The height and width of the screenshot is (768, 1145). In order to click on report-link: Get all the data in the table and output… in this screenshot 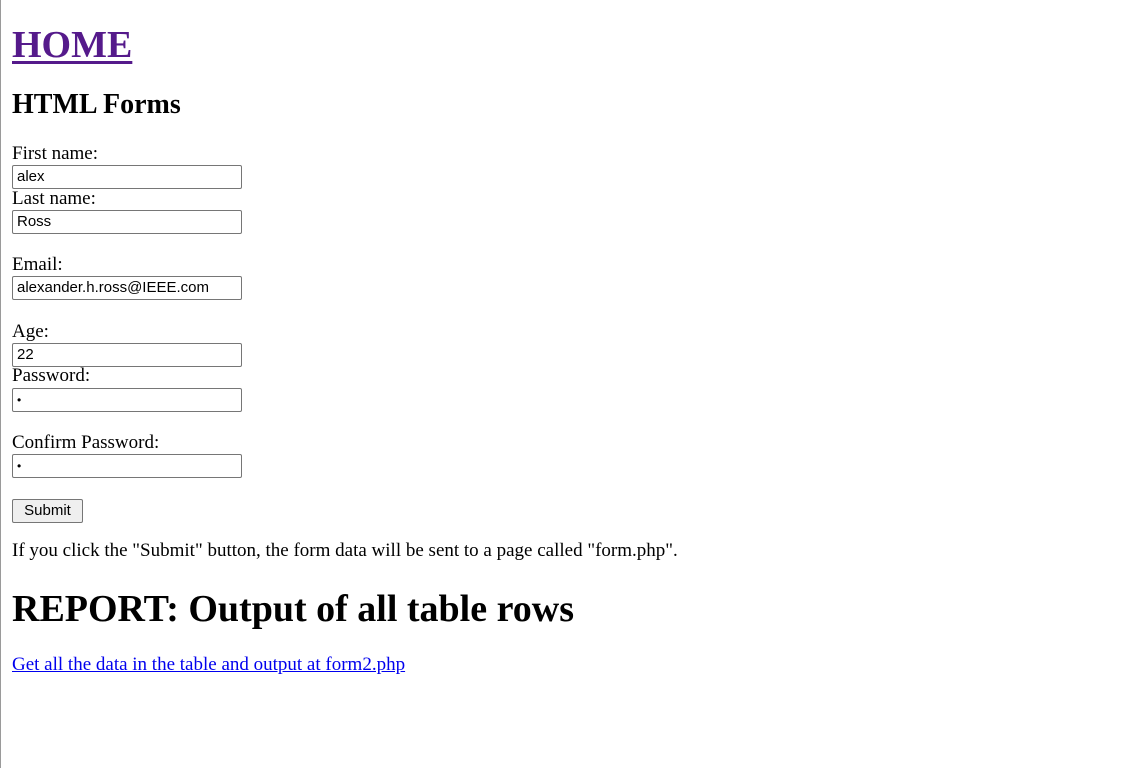, I will do `click(208, 665)`.